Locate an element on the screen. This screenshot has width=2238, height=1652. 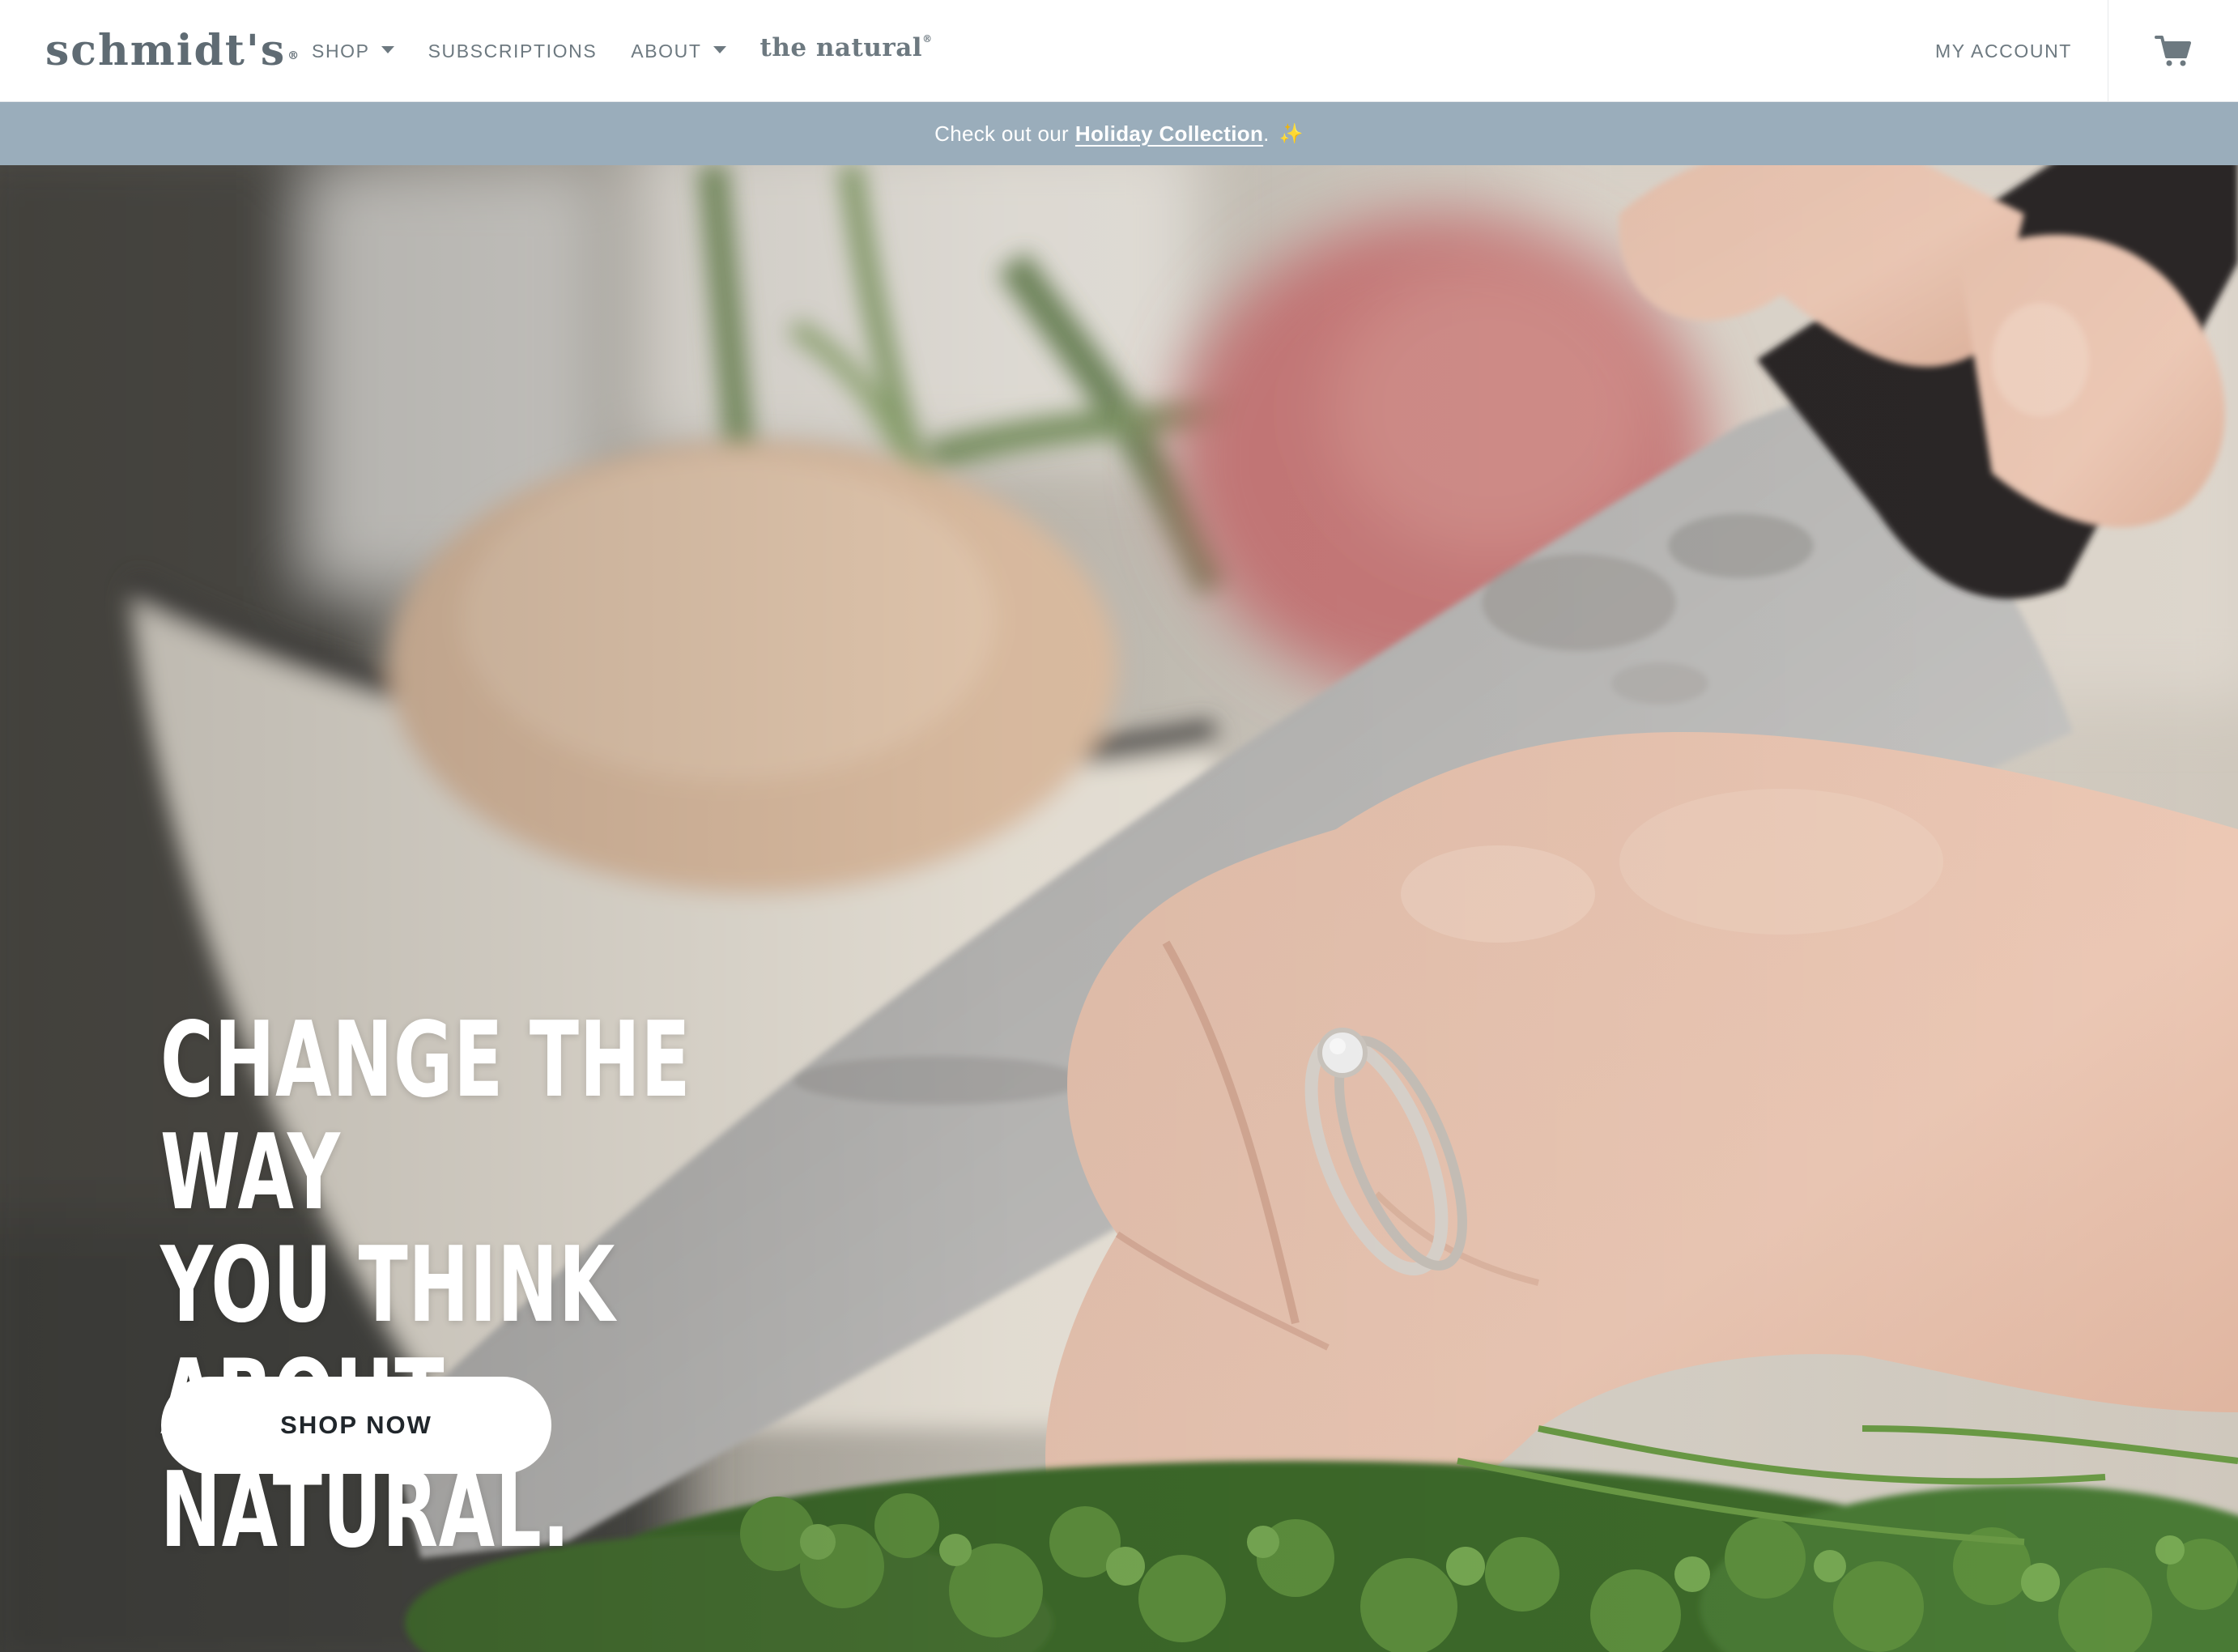
nav-subscriptions: SUBSCRIPTIONS is located at coordinates (513, 51).